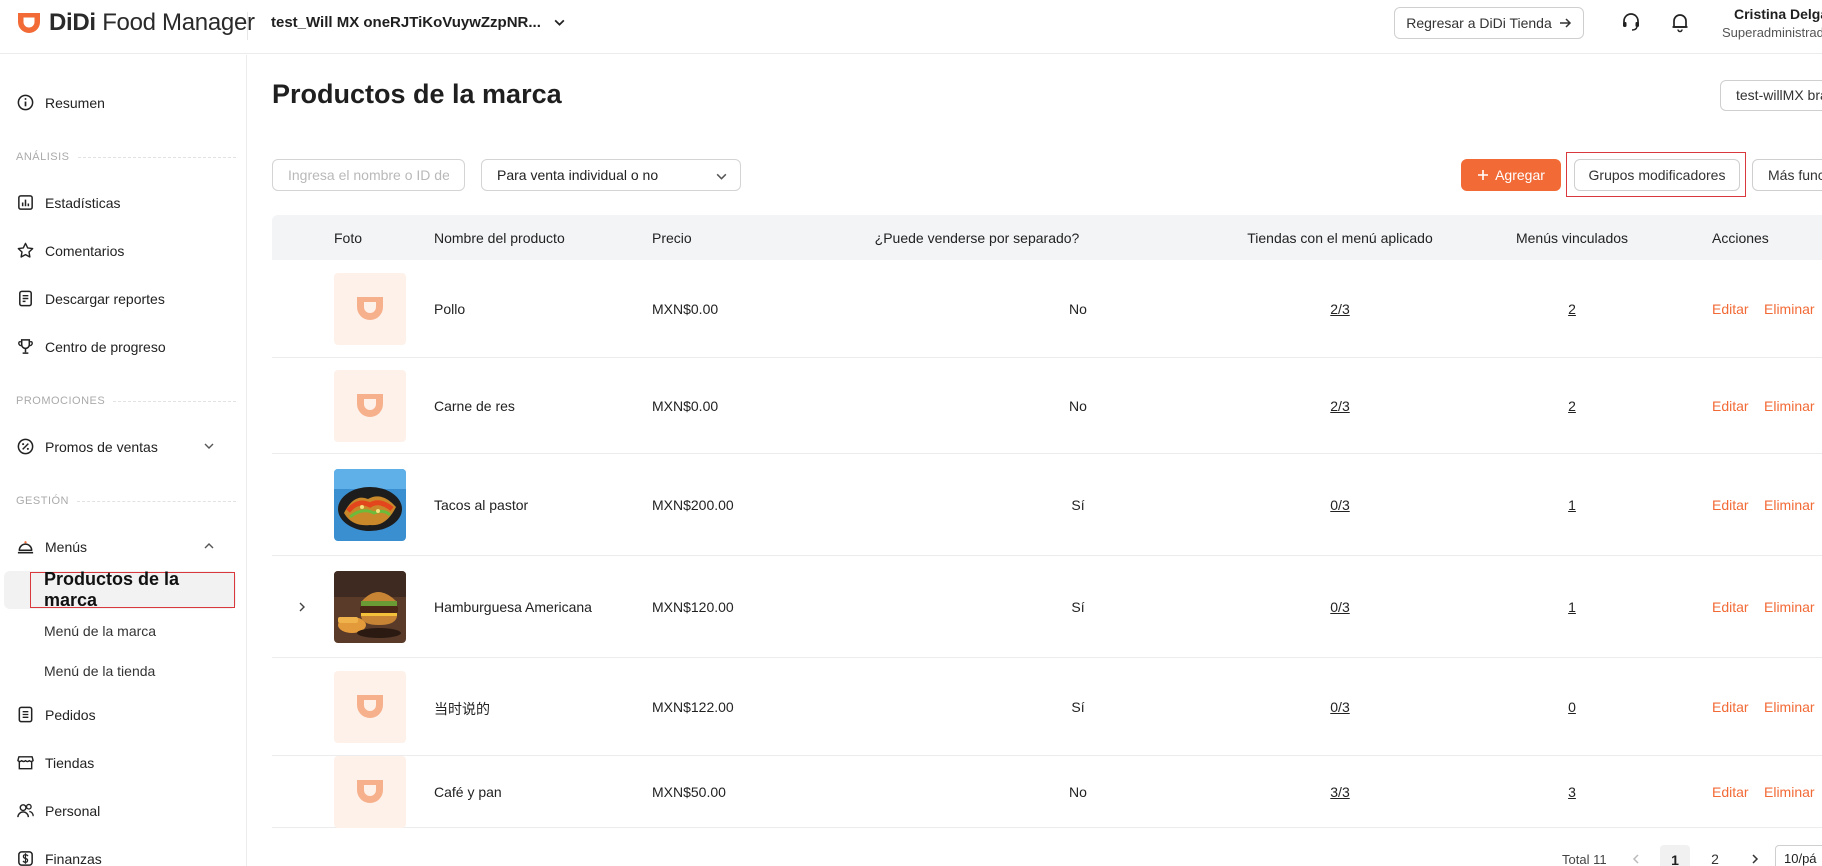  Describe the element at coordinates (368, 175) in the screenshot. I see `search-input` at that location.